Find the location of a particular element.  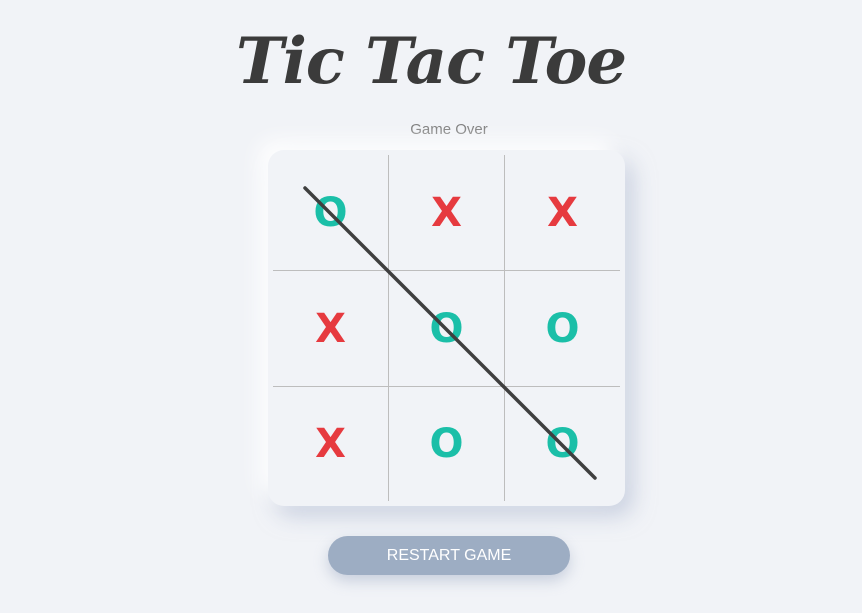

game-title: Tic Tac Toe is located at coordinates (431, 61).